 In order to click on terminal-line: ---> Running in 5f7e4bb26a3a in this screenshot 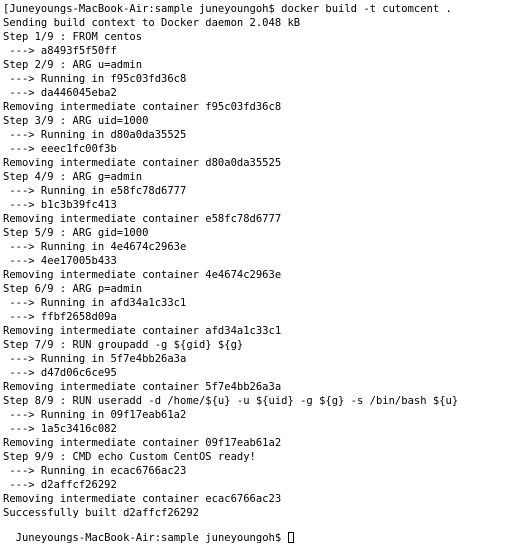, I will do `click(95, 359)`.